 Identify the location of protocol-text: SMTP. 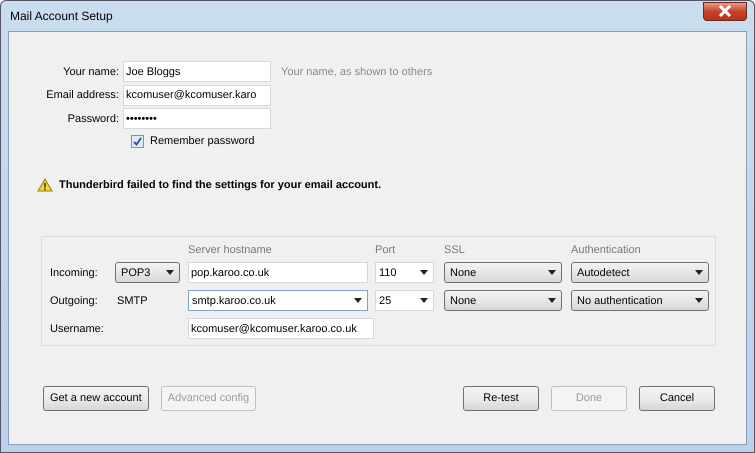
(132, 300).